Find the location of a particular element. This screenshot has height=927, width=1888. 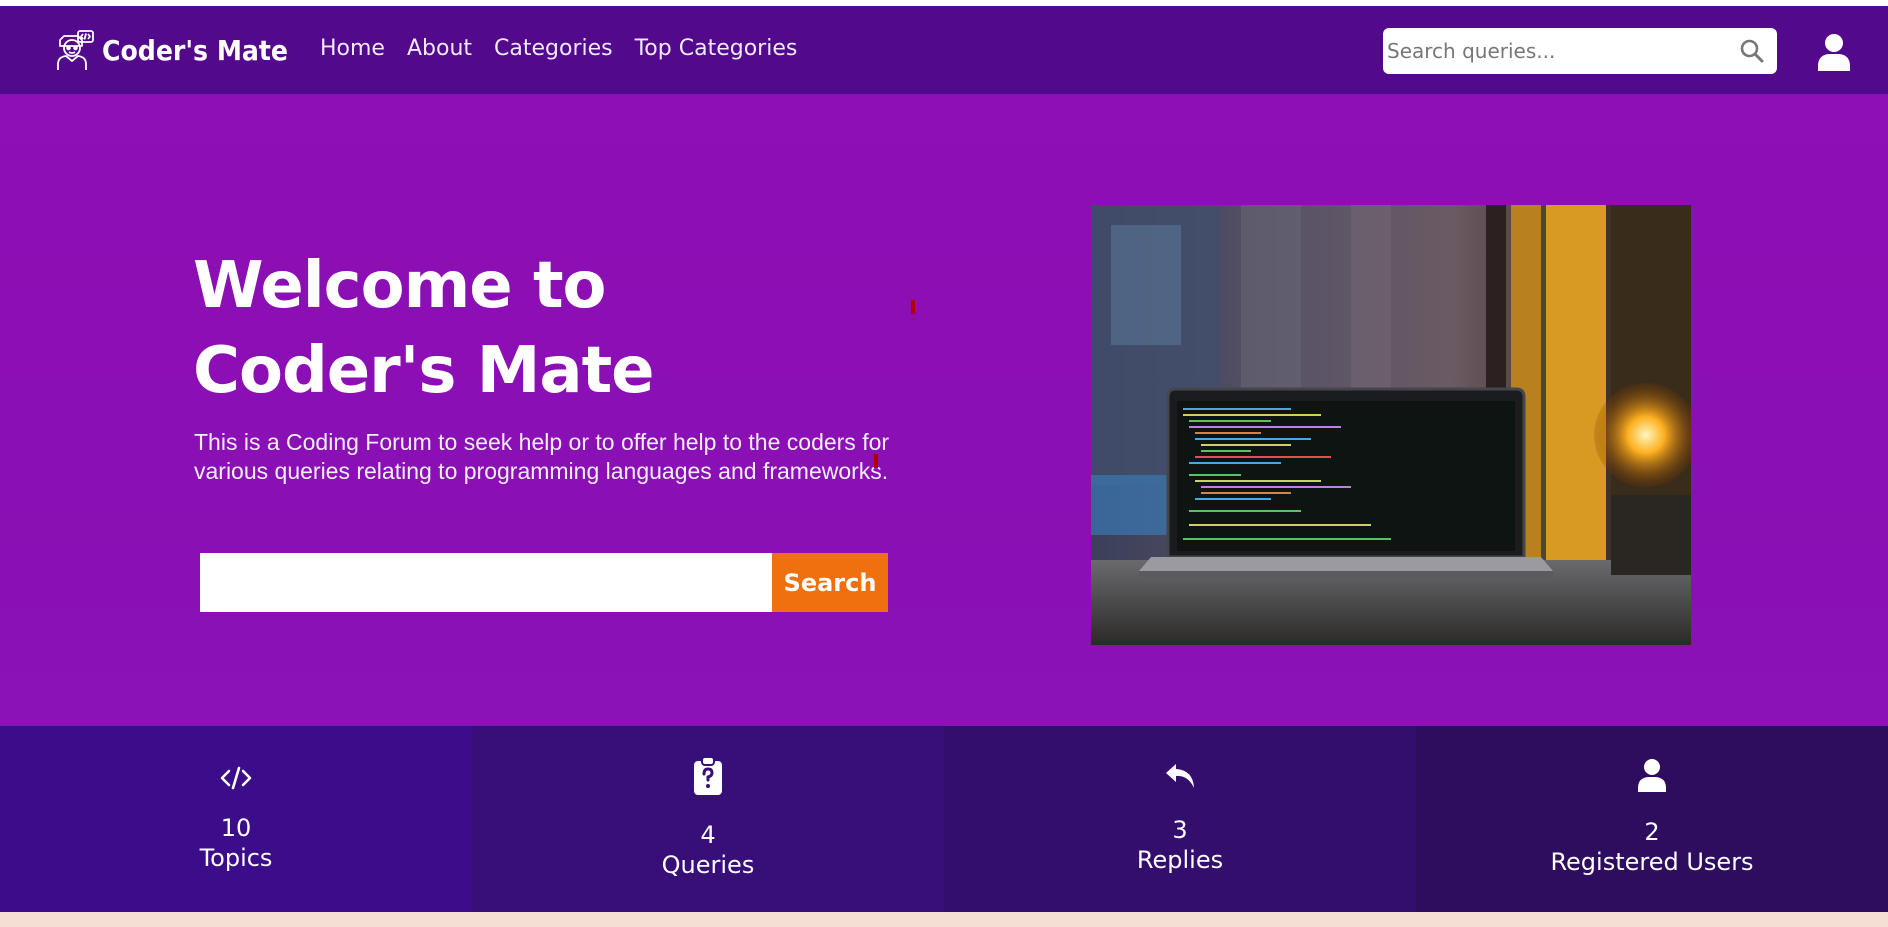

nav-top-categories: Top Categories is located at coordinates (716, 48).